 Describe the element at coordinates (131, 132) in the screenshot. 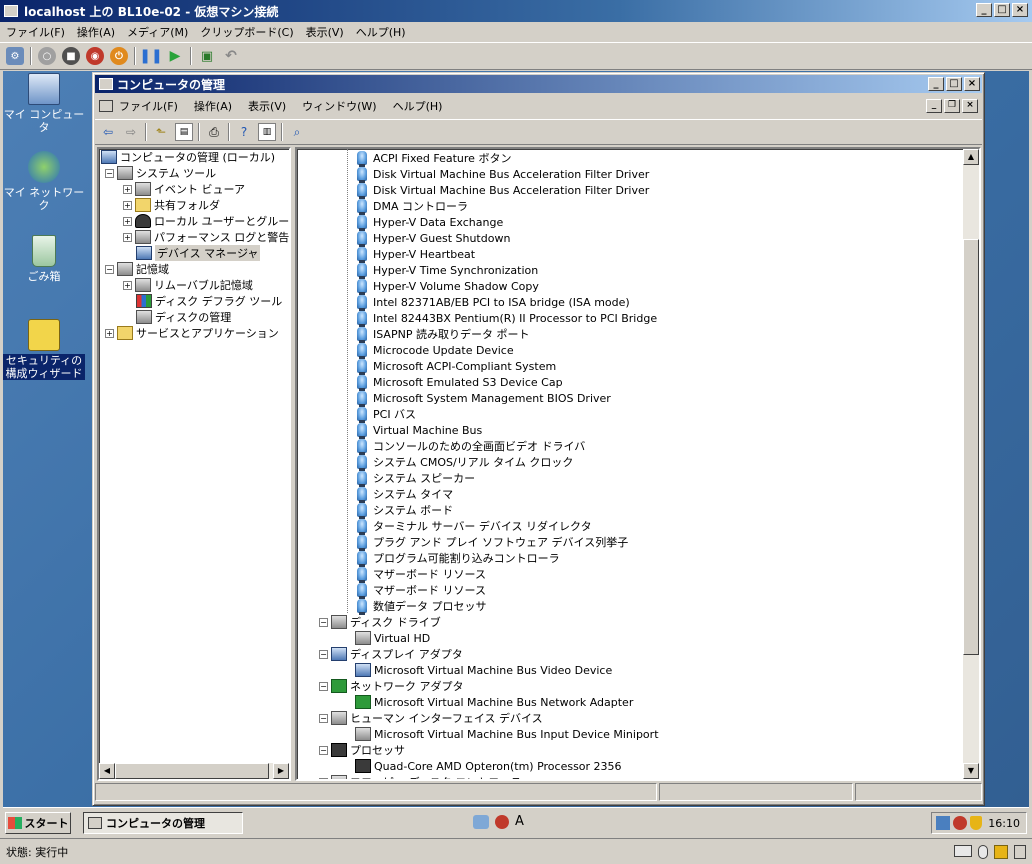

I see `forward-icon: ⇨` at that location.